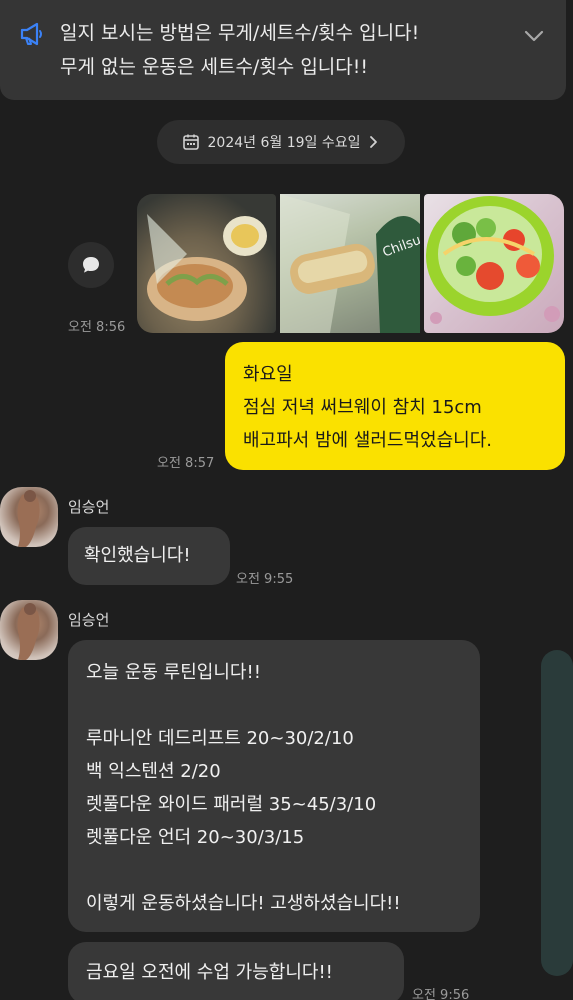  I want to click on photo-message-time: 오전 8:56, so click(97, 327).